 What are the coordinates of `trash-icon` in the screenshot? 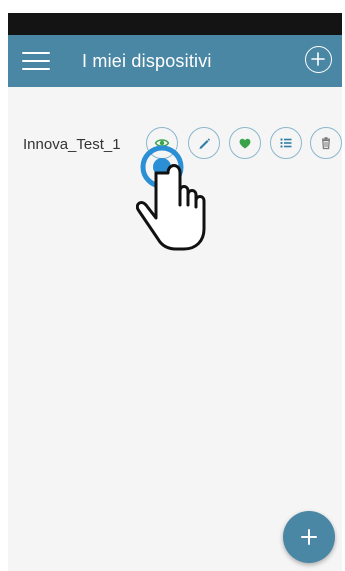 It's located at (326, 143).